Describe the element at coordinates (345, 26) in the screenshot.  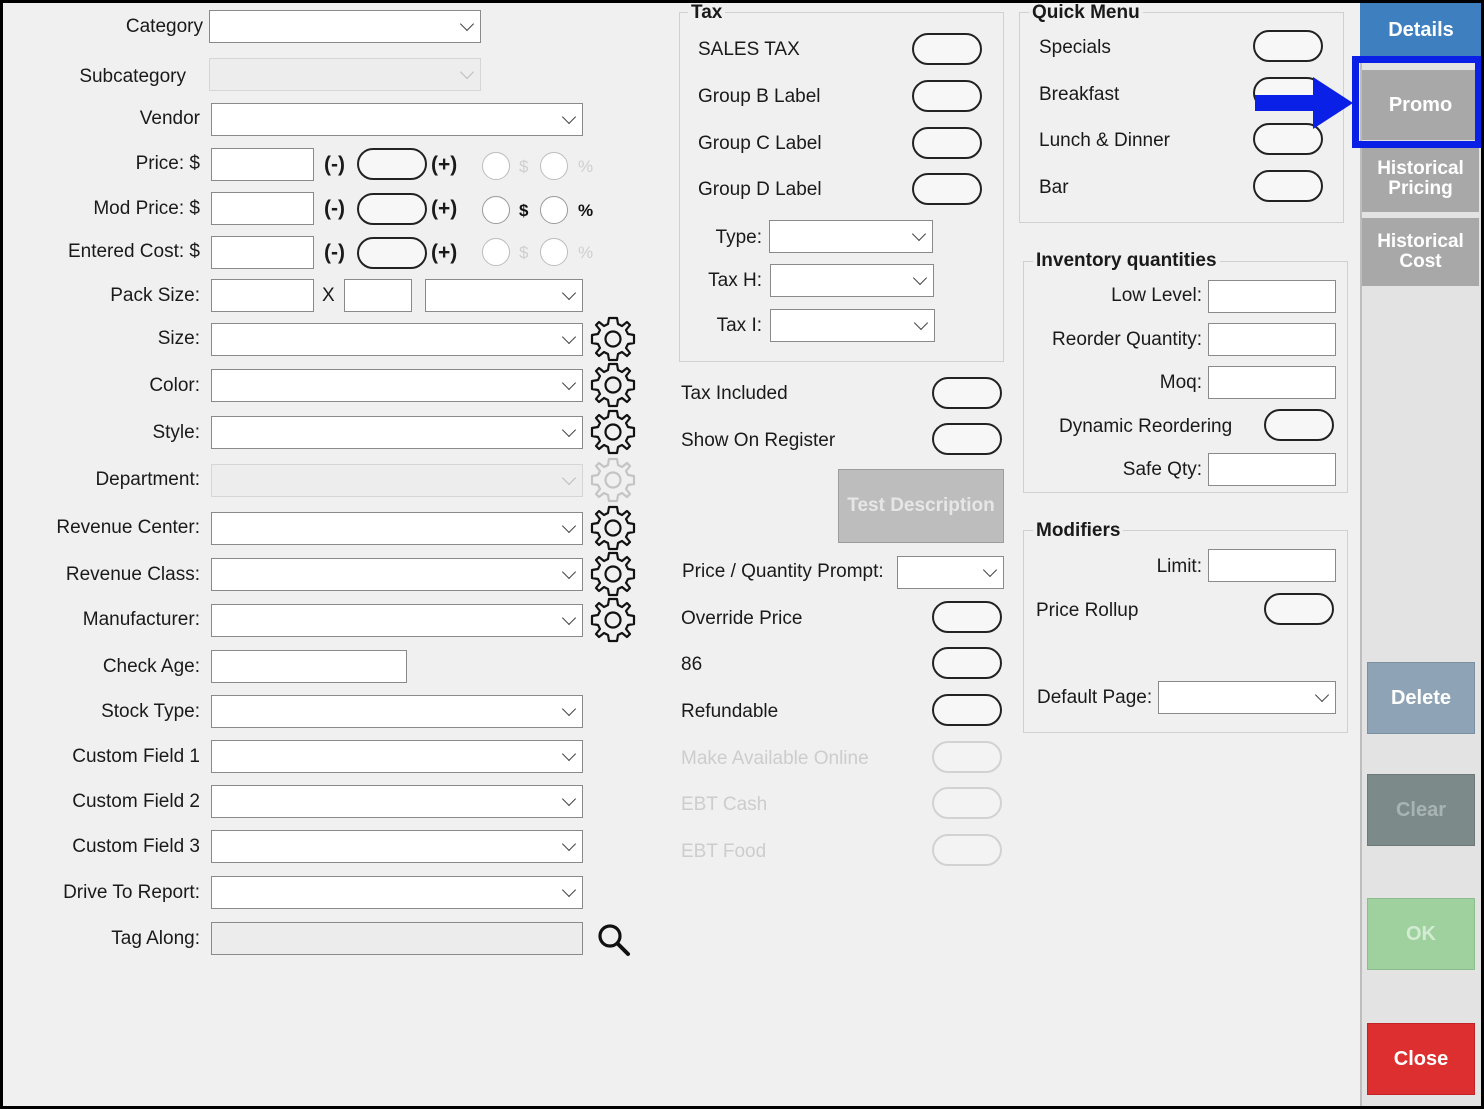
I see `category-select` at that location.